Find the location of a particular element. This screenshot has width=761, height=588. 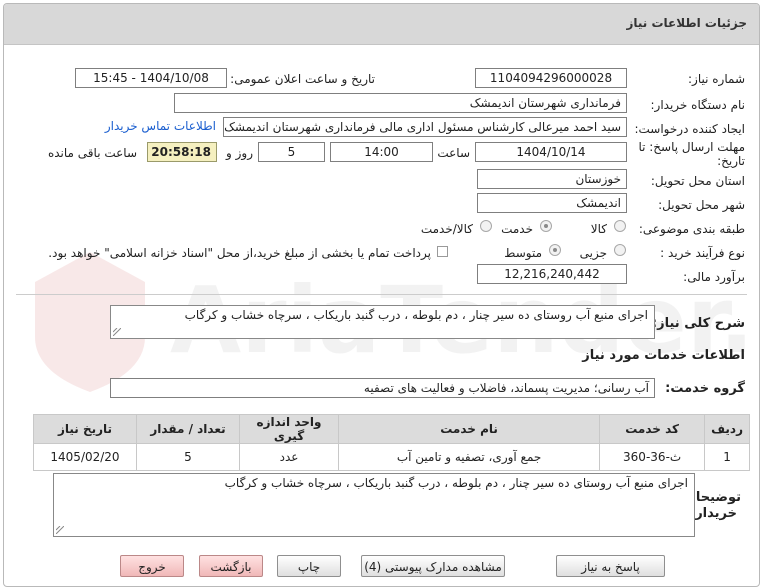

panel-title: جزئیات اطلاعات نیاز is located at coordinates (686, 23).